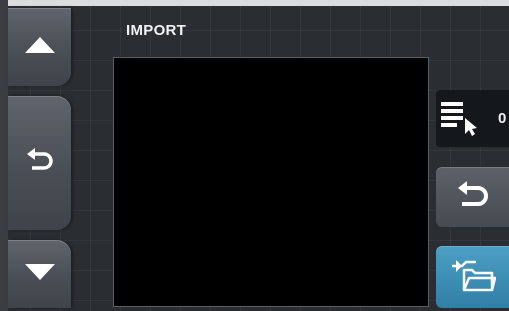 The height and width of the screenshot is (311, 509). Describe the element at coordinates (156, 30) in the screenshot. I see `page-title: IMPORT` at that location.